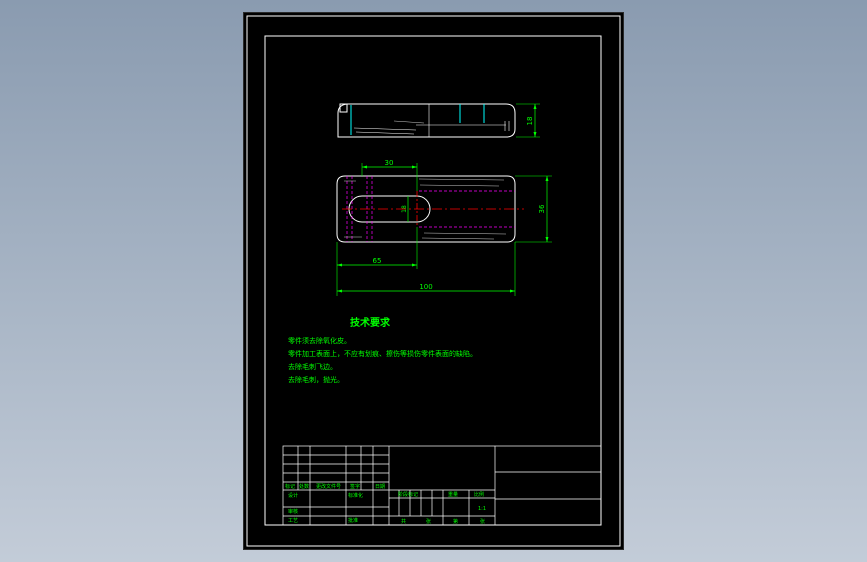  Describe the element at coordinates (444, 227) in the screenshot. I see `top-view: 30 18 36 65 100` at that location.